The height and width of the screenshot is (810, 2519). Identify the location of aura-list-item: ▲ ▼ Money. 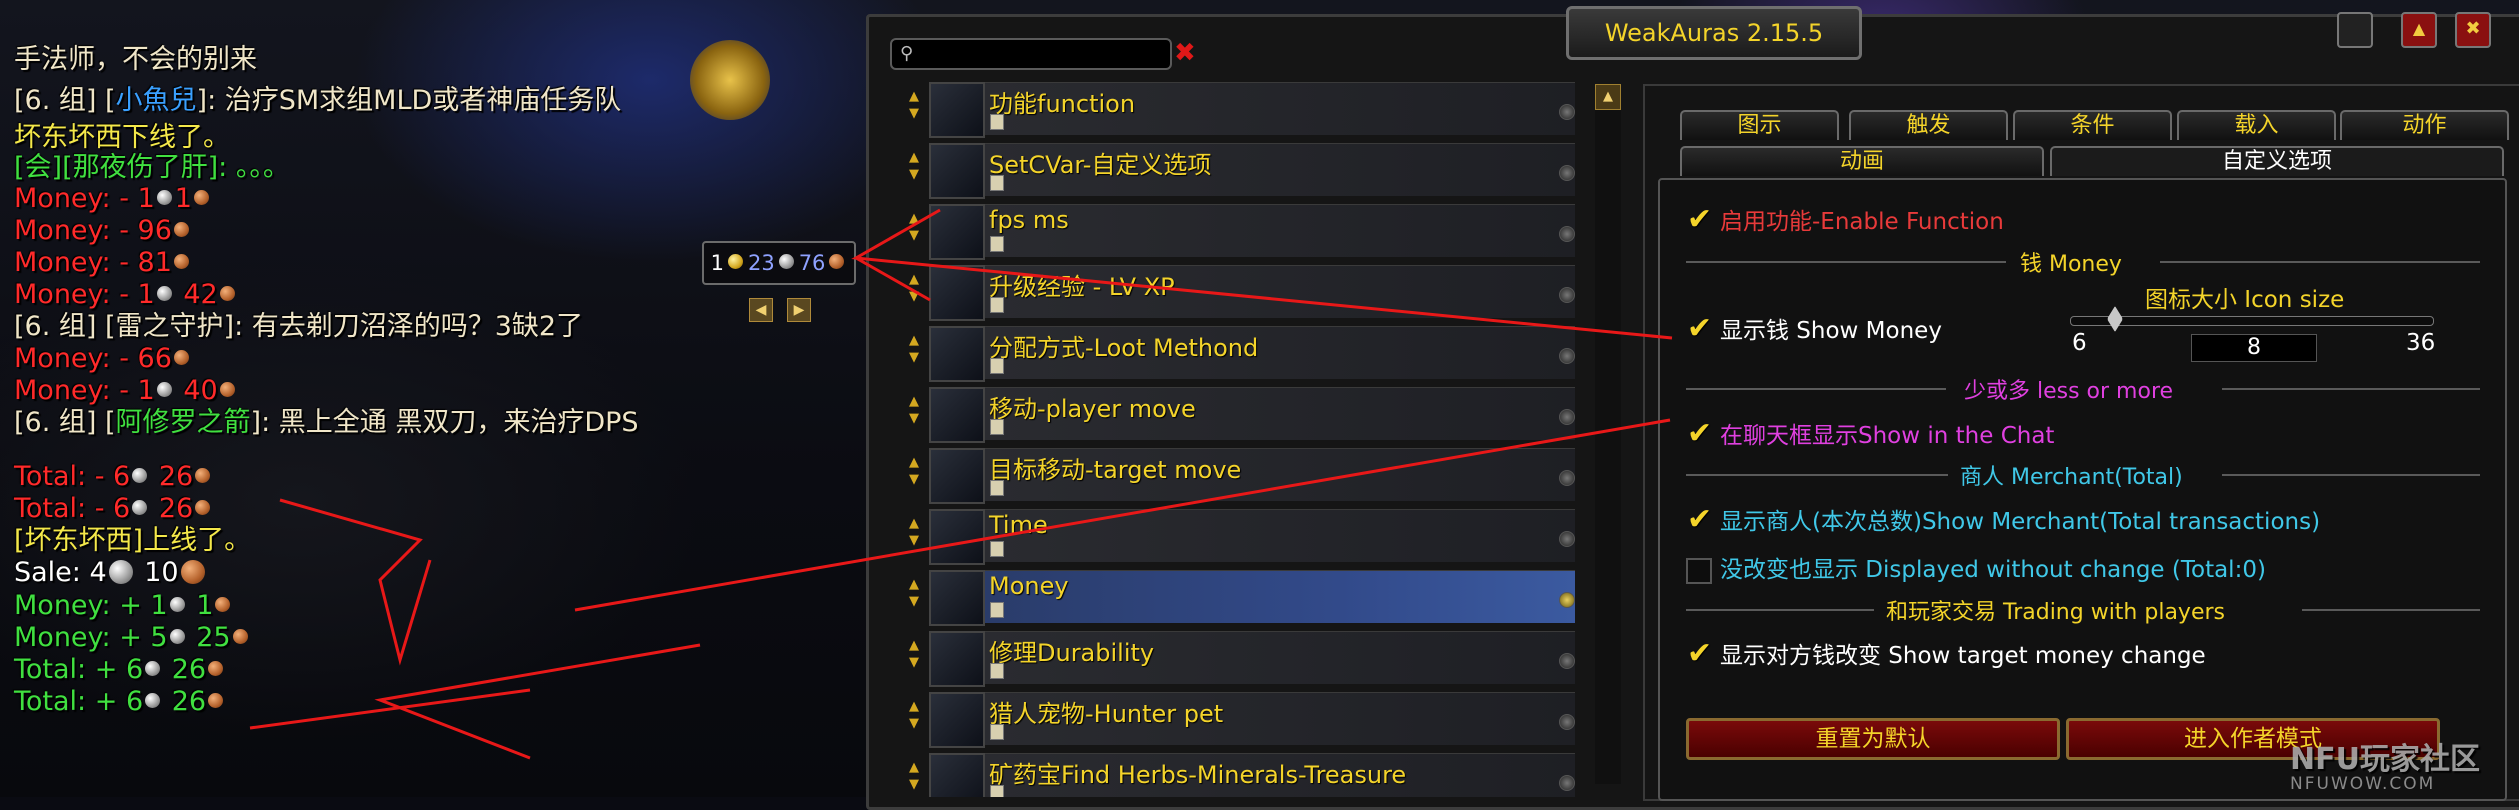
(1244, 596).